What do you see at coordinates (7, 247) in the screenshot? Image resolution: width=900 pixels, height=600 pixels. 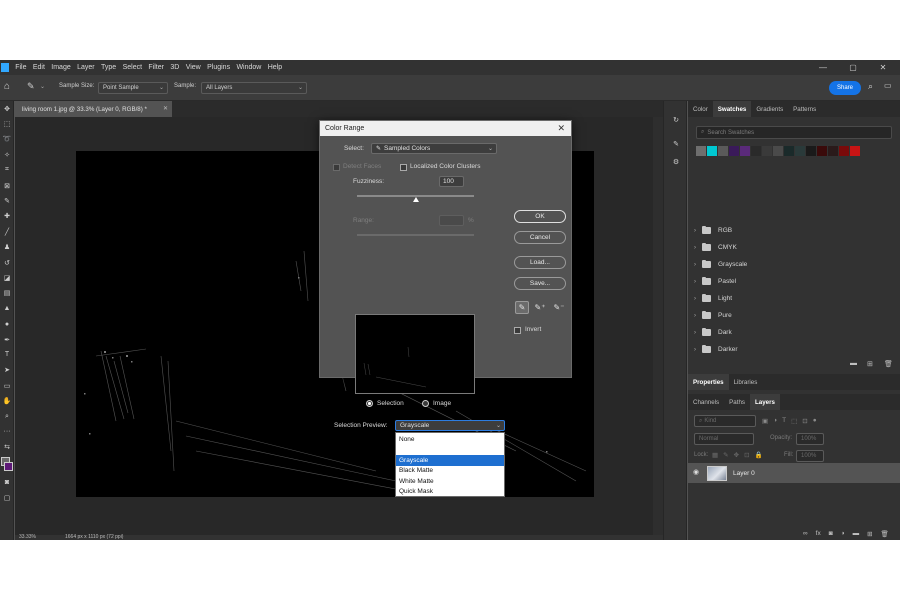 I see `stamp-tool-icon: ♟` at bounding box center [7, 247].